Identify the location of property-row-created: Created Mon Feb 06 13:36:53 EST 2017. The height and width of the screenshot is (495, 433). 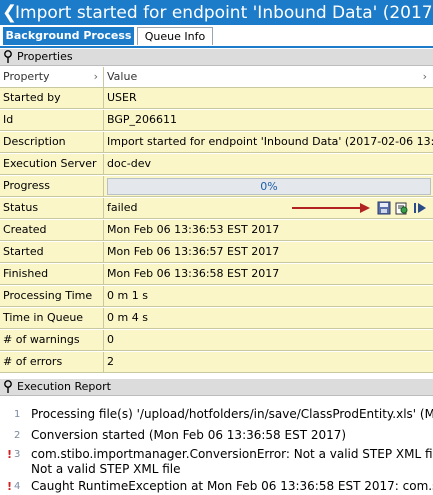
(216, 230).